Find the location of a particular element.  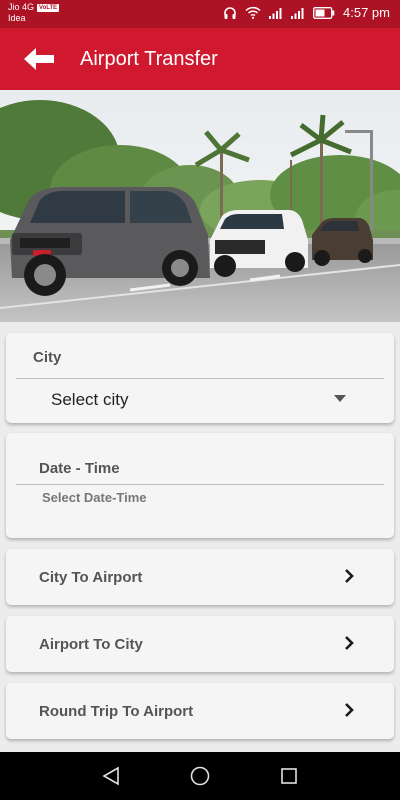

back-button is located at coordinates (40, 59).